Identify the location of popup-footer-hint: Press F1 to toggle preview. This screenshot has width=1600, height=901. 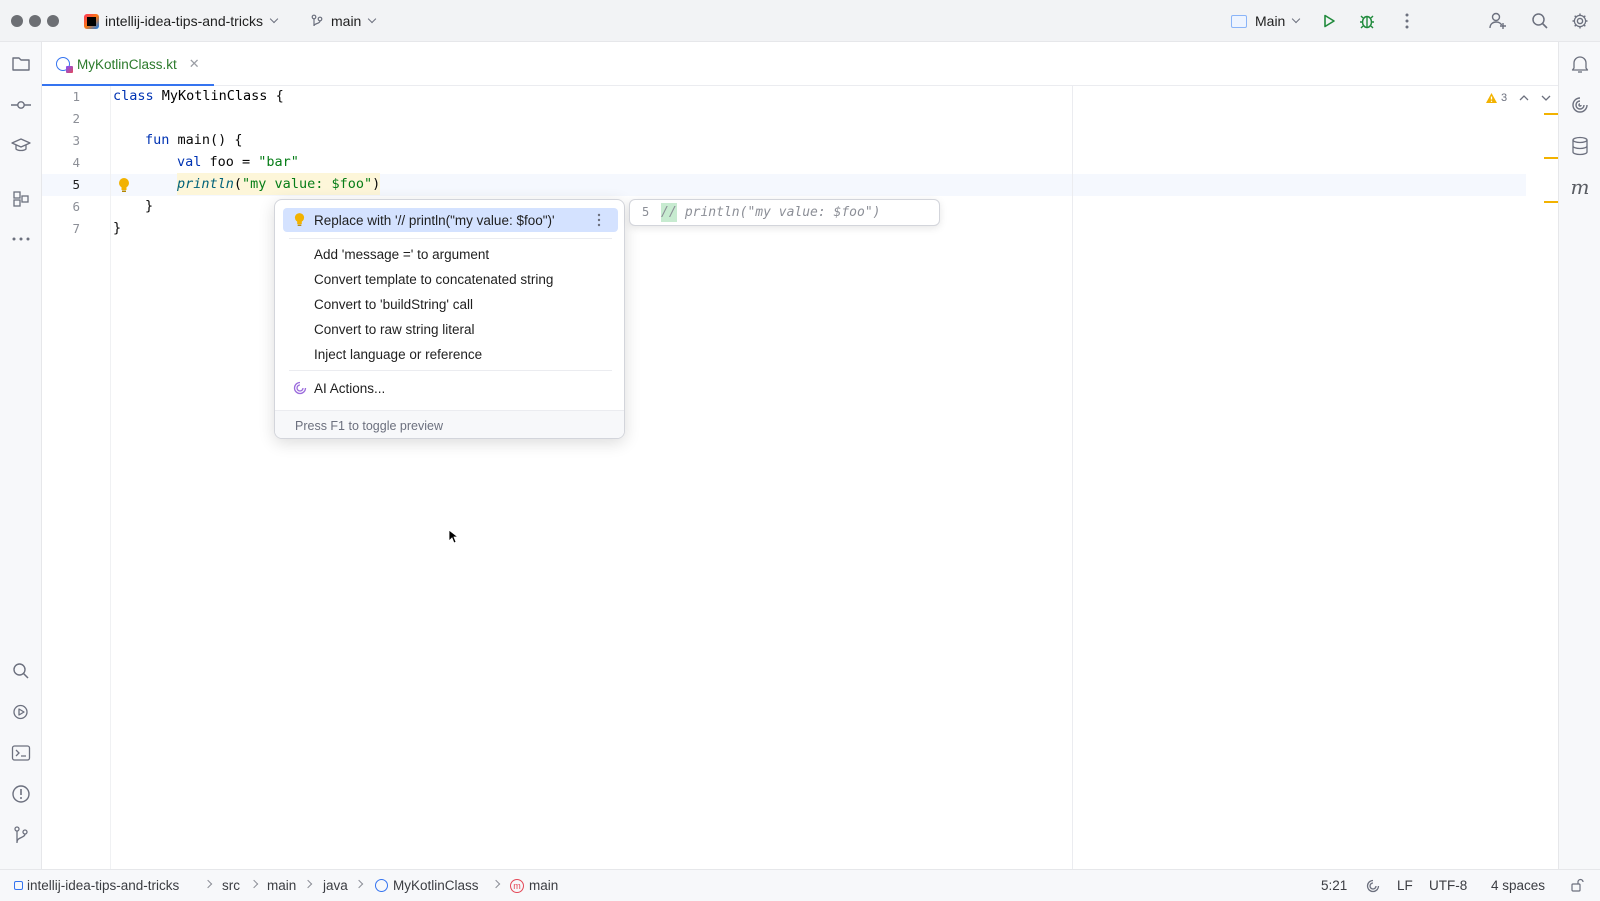
(449, 424).